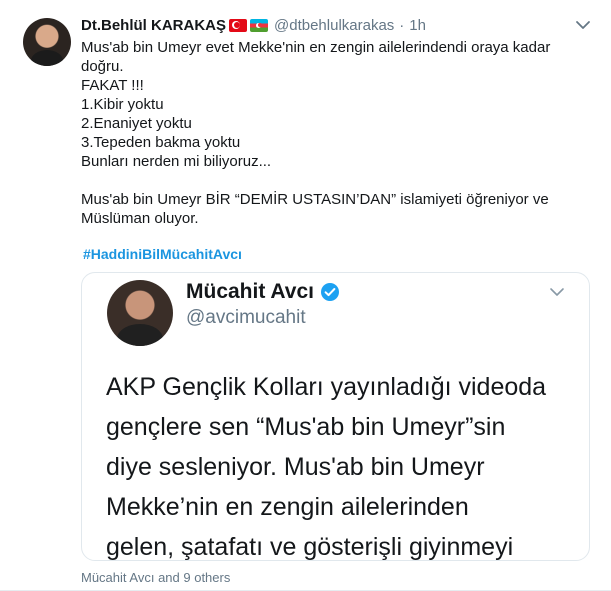  I want to click on verified-badge-icon, so click(329, 292).